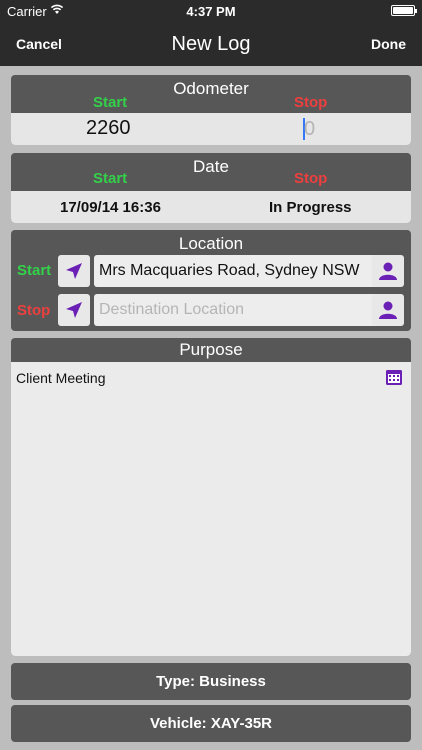 The height and width of the screenshot is (750, 422). What do you see at coordinates (110, 207) in the screenshot?
I see `date-start-value: 17/09/14 16:36` at bounding box center [110, 207].